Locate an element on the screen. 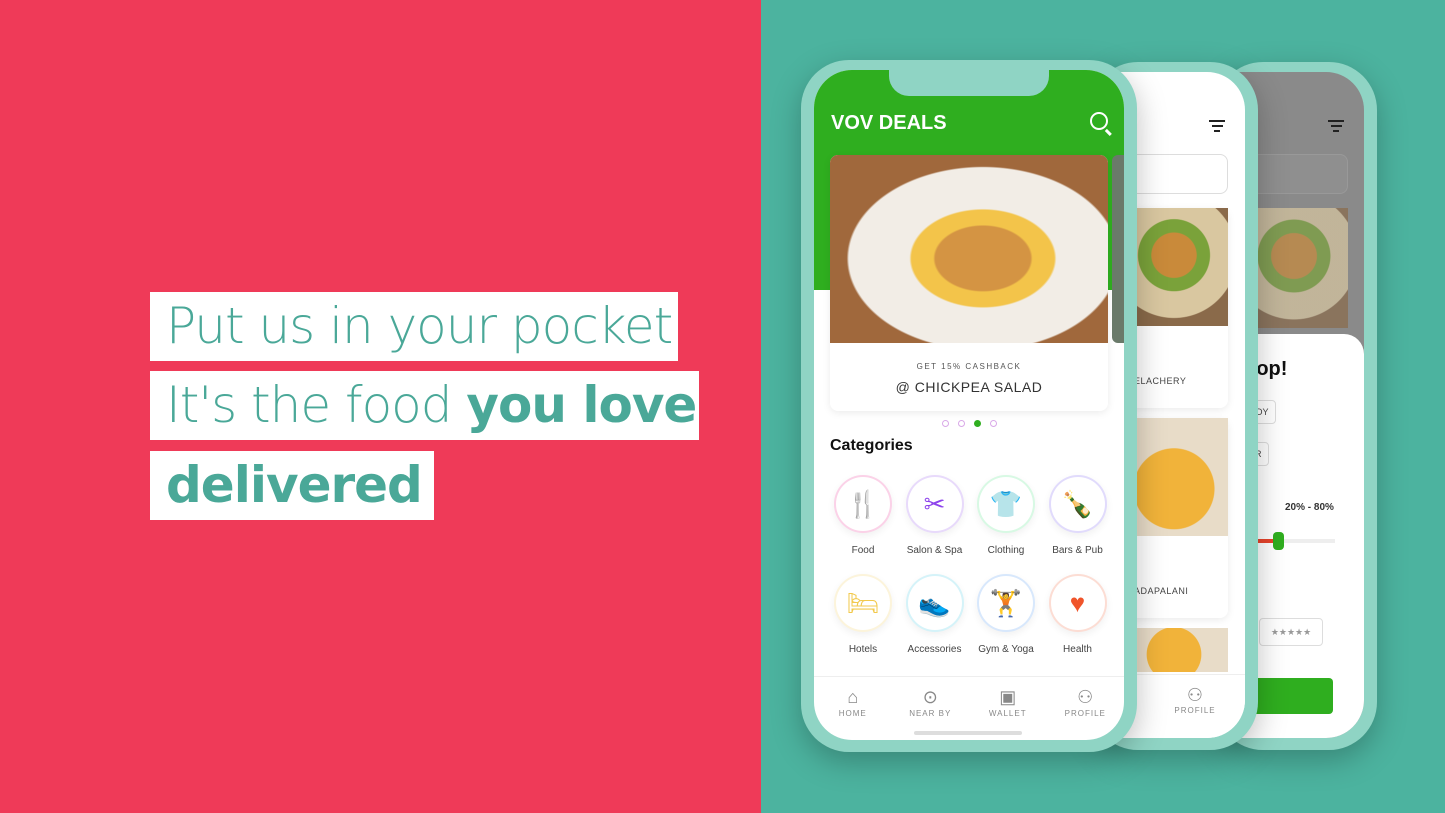 The height and width of the screenshot is (813, 1445). category-salon-spa: ✂ Salon & Spa is located at coordinates (935, 515).